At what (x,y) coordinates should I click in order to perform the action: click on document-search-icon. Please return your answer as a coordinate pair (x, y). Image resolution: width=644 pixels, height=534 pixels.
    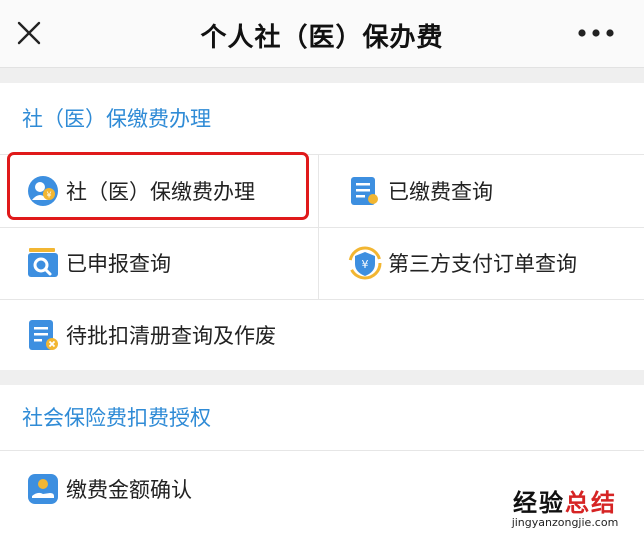
    Looking at the image, I should click on (365, 191).